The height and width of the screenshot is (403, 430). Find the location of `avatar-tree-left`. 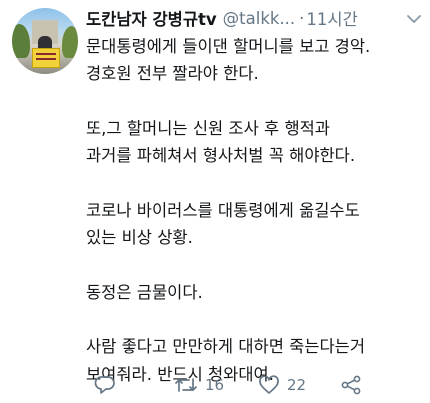

avatar-tree-left is located at coordinates (21, 41).